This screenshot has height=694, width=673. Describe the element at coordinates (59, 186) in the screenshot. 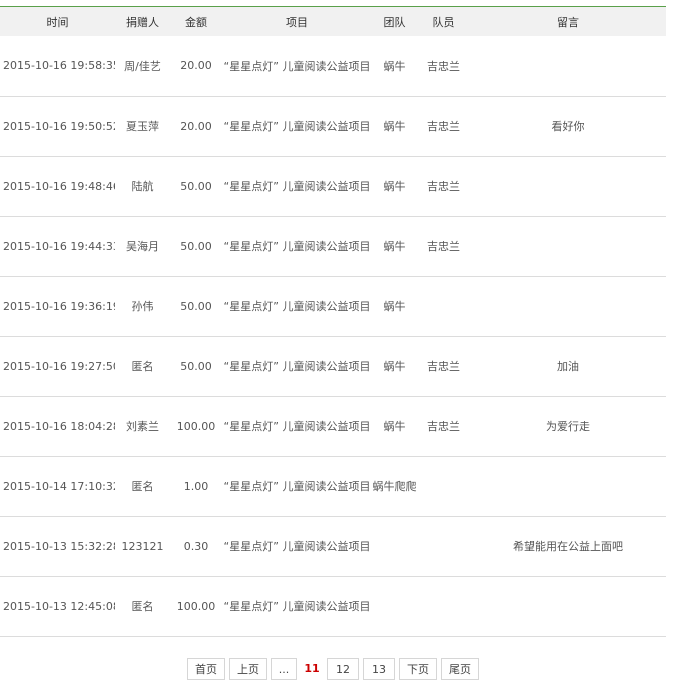

I see `cell-time: 2015-10-16 19:48:46` at that location.